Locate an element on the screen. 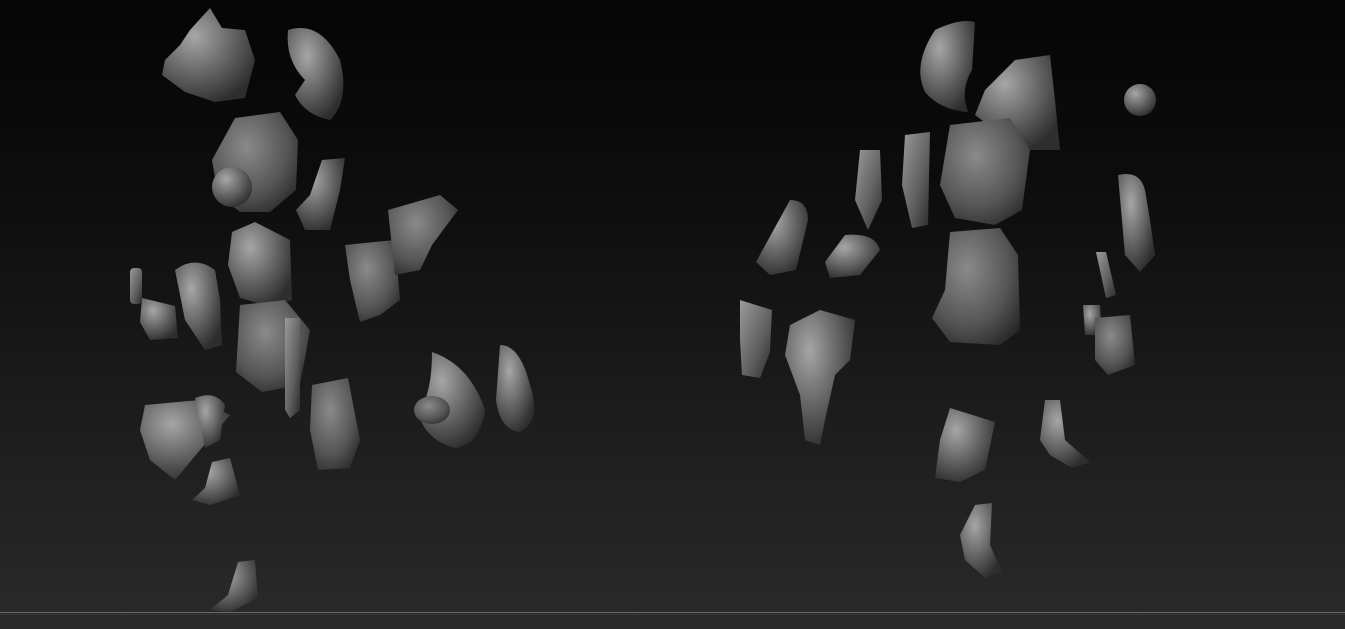 This screenshot has height=629, width=1345. left-belt-pouch is located at coordinates (159, 319).